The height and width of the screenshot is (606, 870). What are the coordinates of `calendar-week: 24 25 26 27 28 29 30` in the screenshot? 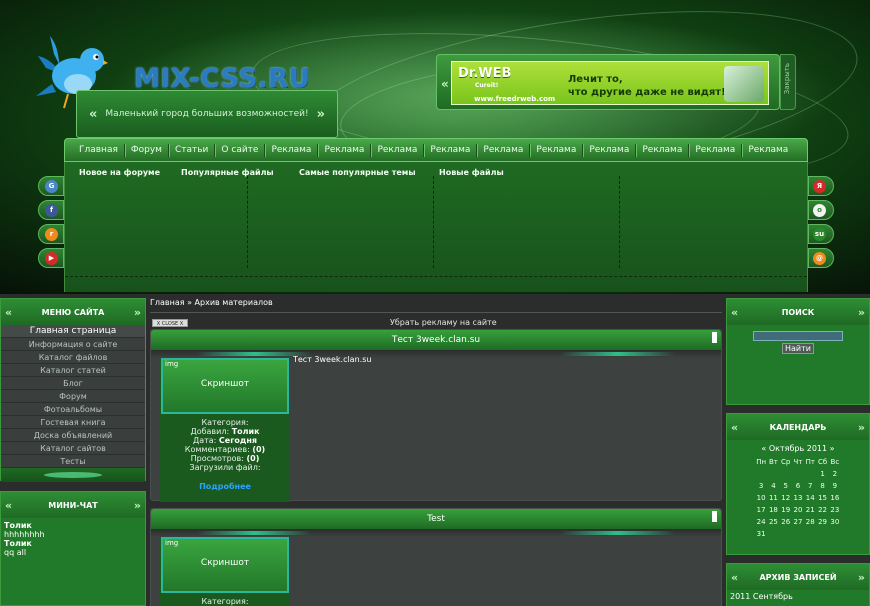 It's located at (798, 522).